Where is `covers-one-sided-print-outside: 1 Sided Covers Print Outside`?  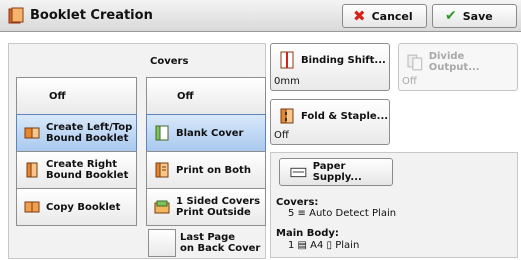
covers-one-sided-print-outside: 1 Sided Covers Print Outside is located at coordinates (206, 207).